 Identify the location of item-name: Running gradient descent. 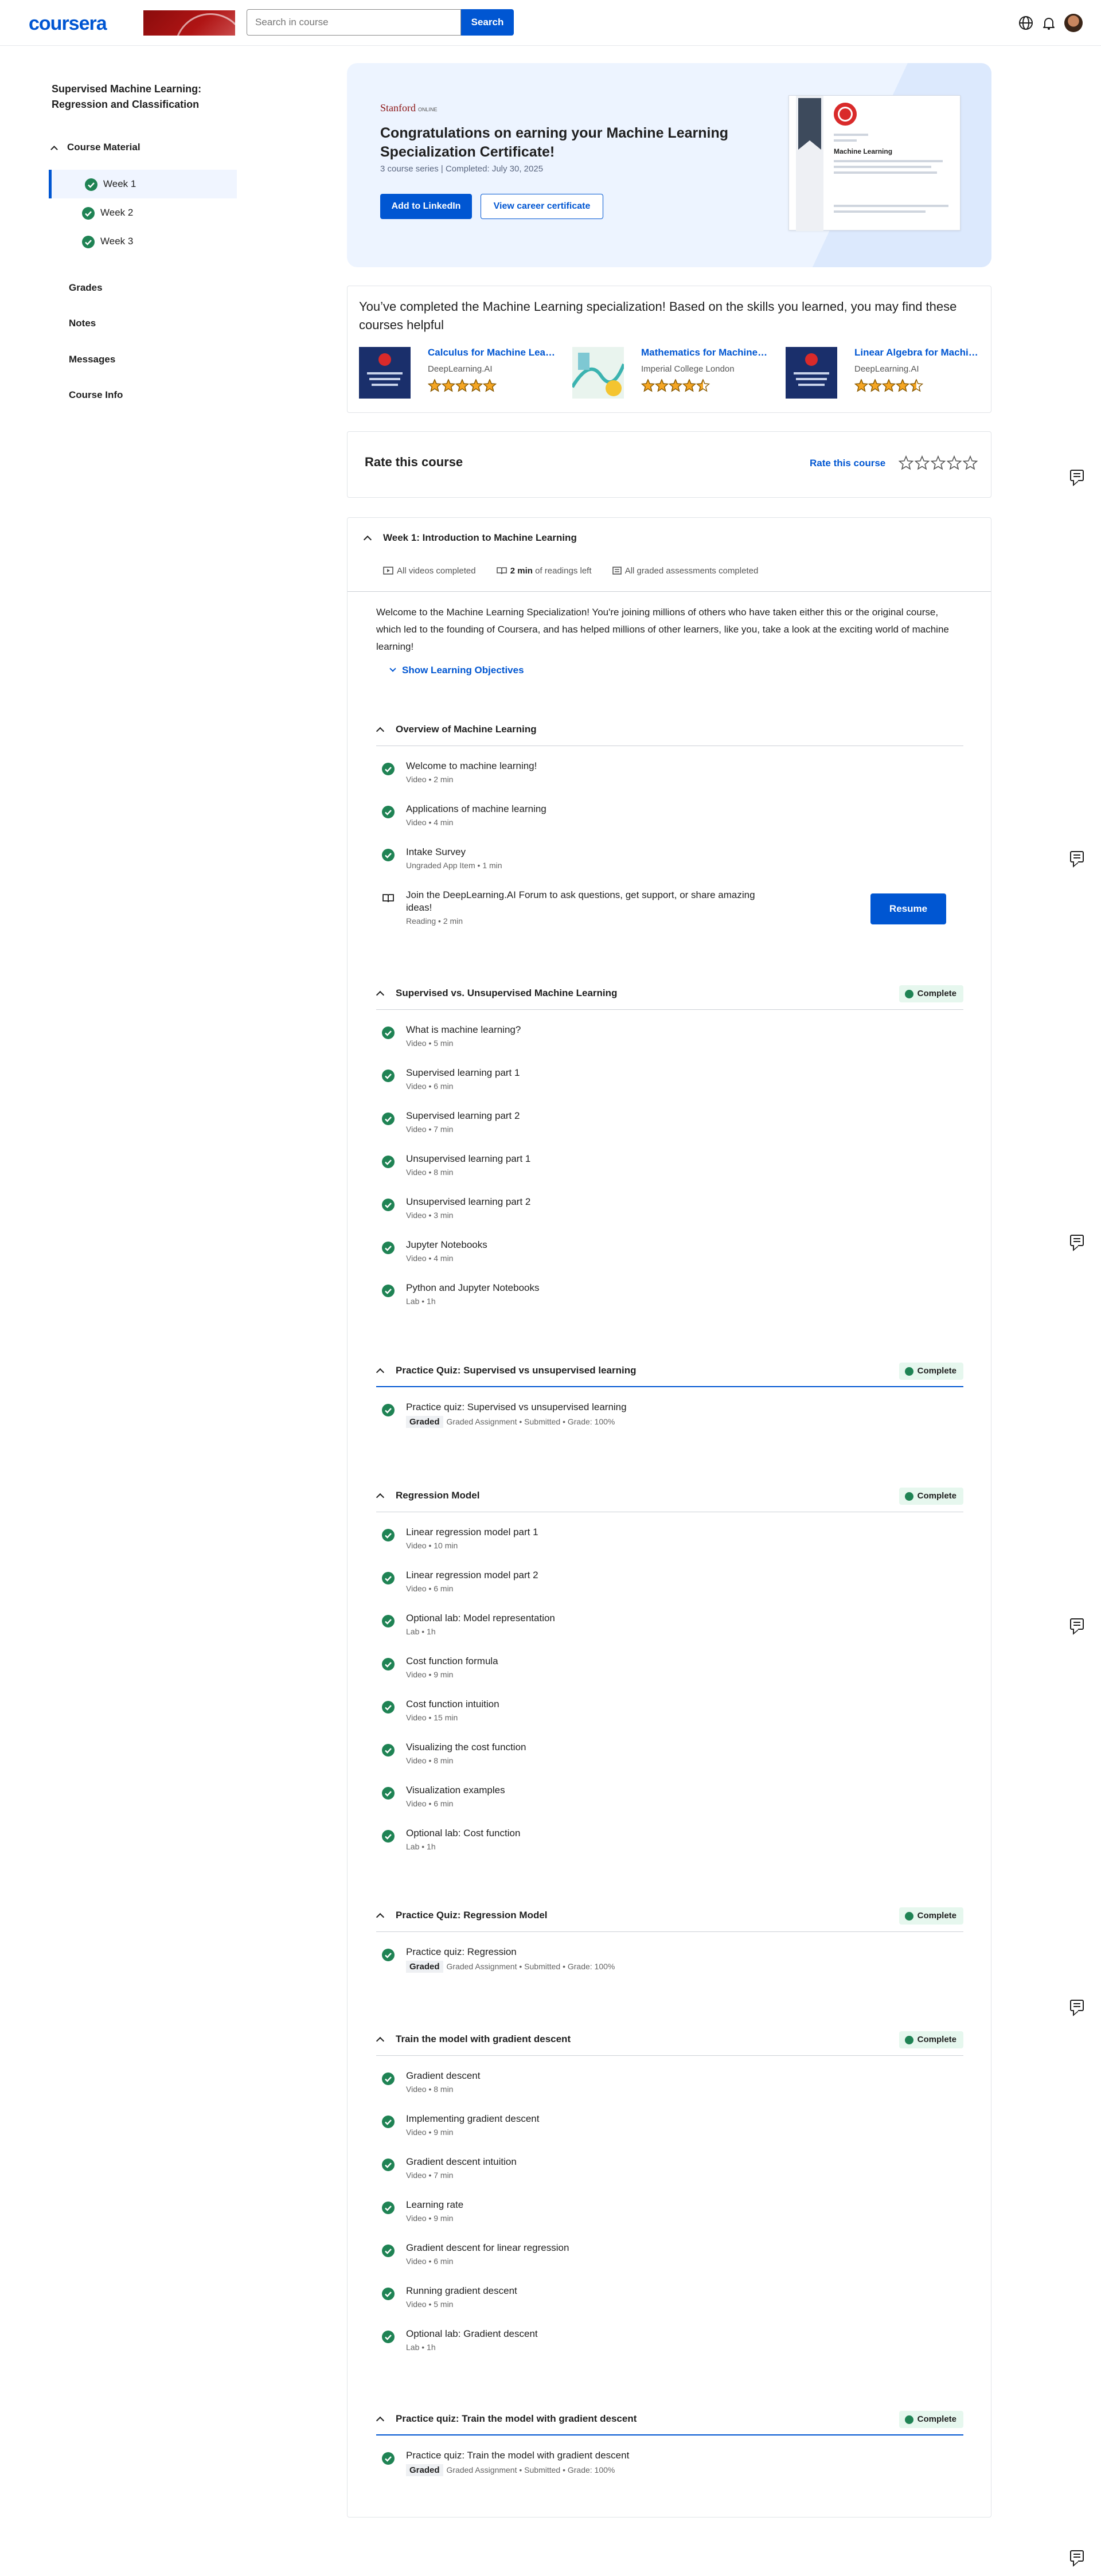
(461, 2290).